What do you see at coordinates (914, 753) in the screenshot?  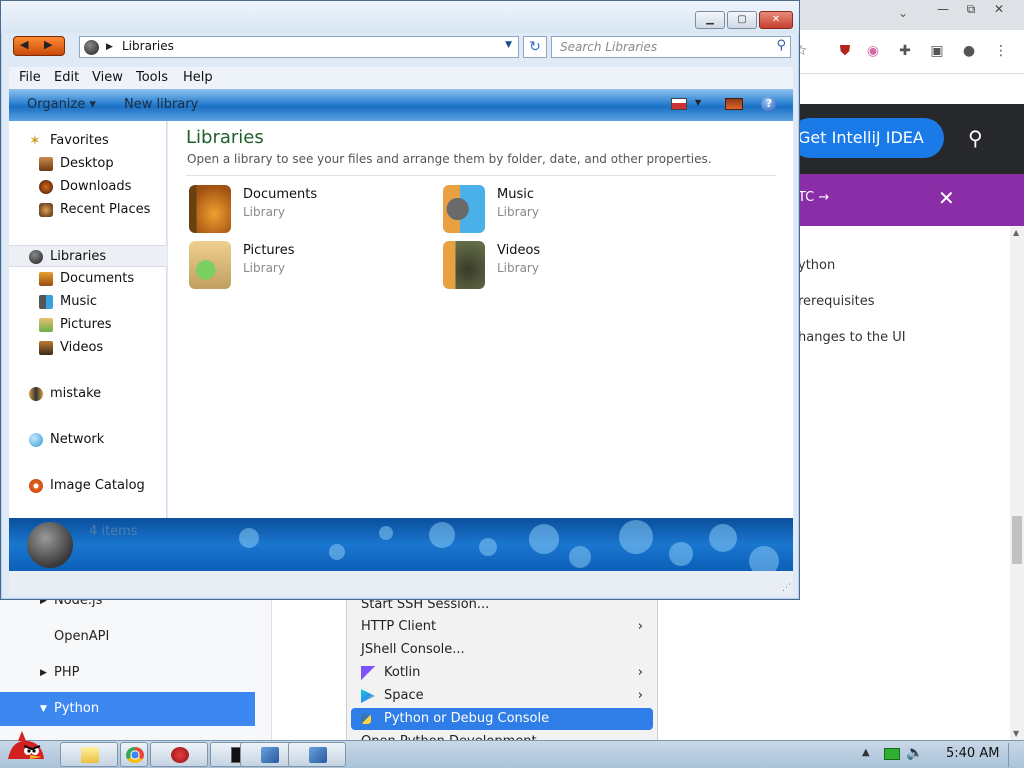 I see `volume-icon: 🔈` at bounding box center [914, 753].